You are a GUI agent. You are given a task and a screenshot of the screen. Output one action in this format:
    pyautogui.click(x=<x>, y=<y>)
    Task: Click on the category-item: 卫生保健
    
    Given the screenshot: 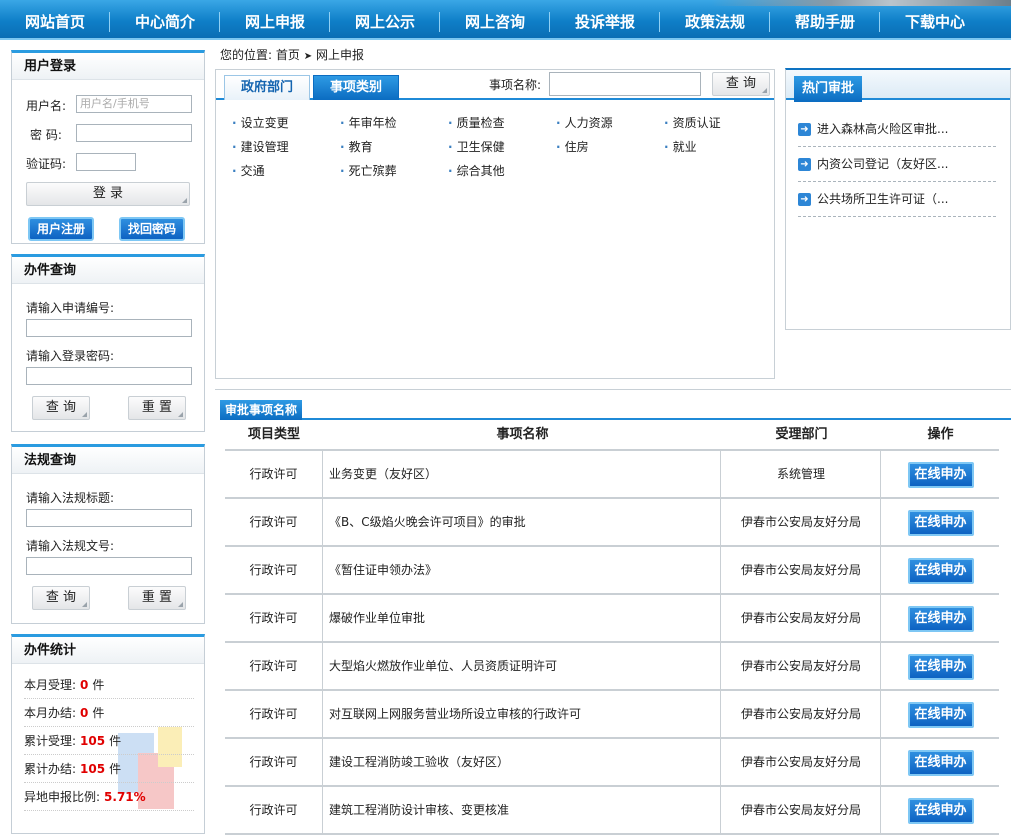 What is the action you would take?
    pyautogui.click(x=476, y=146)
    